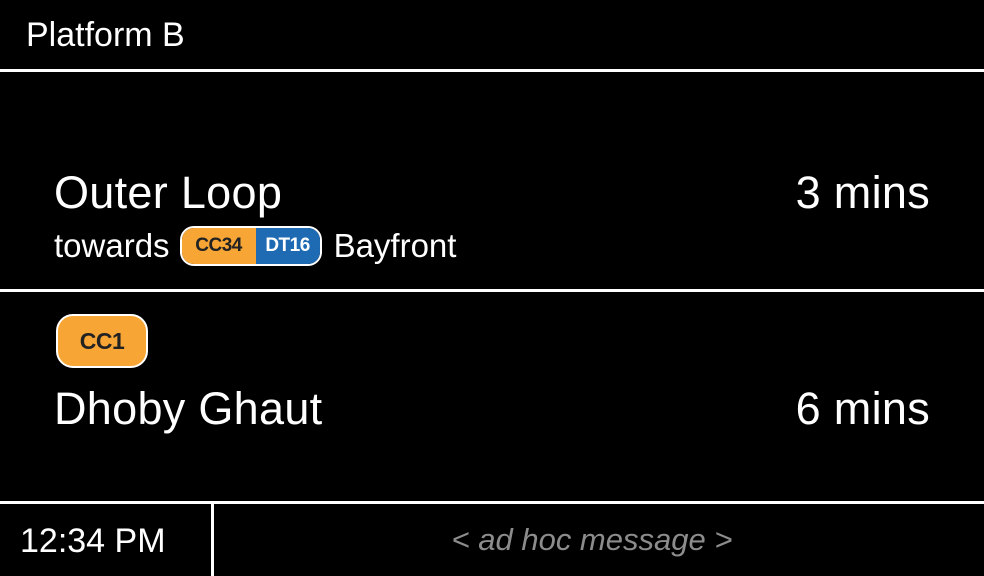  I want to click on towards-station-name: Bayfront, so click(395, 245).